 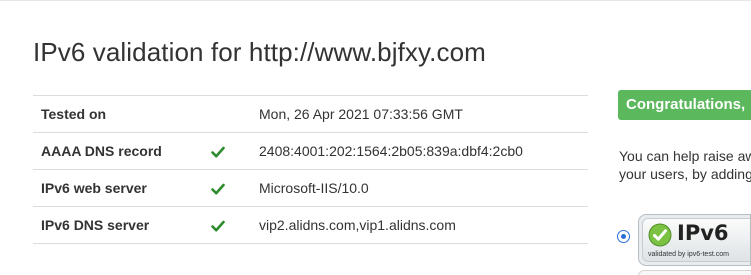 What do you see at coordinates (688, 254) in the screenshot?
I see `badge-sublabel: validated by ipv6-test.com` at bounding box center [688, 254].